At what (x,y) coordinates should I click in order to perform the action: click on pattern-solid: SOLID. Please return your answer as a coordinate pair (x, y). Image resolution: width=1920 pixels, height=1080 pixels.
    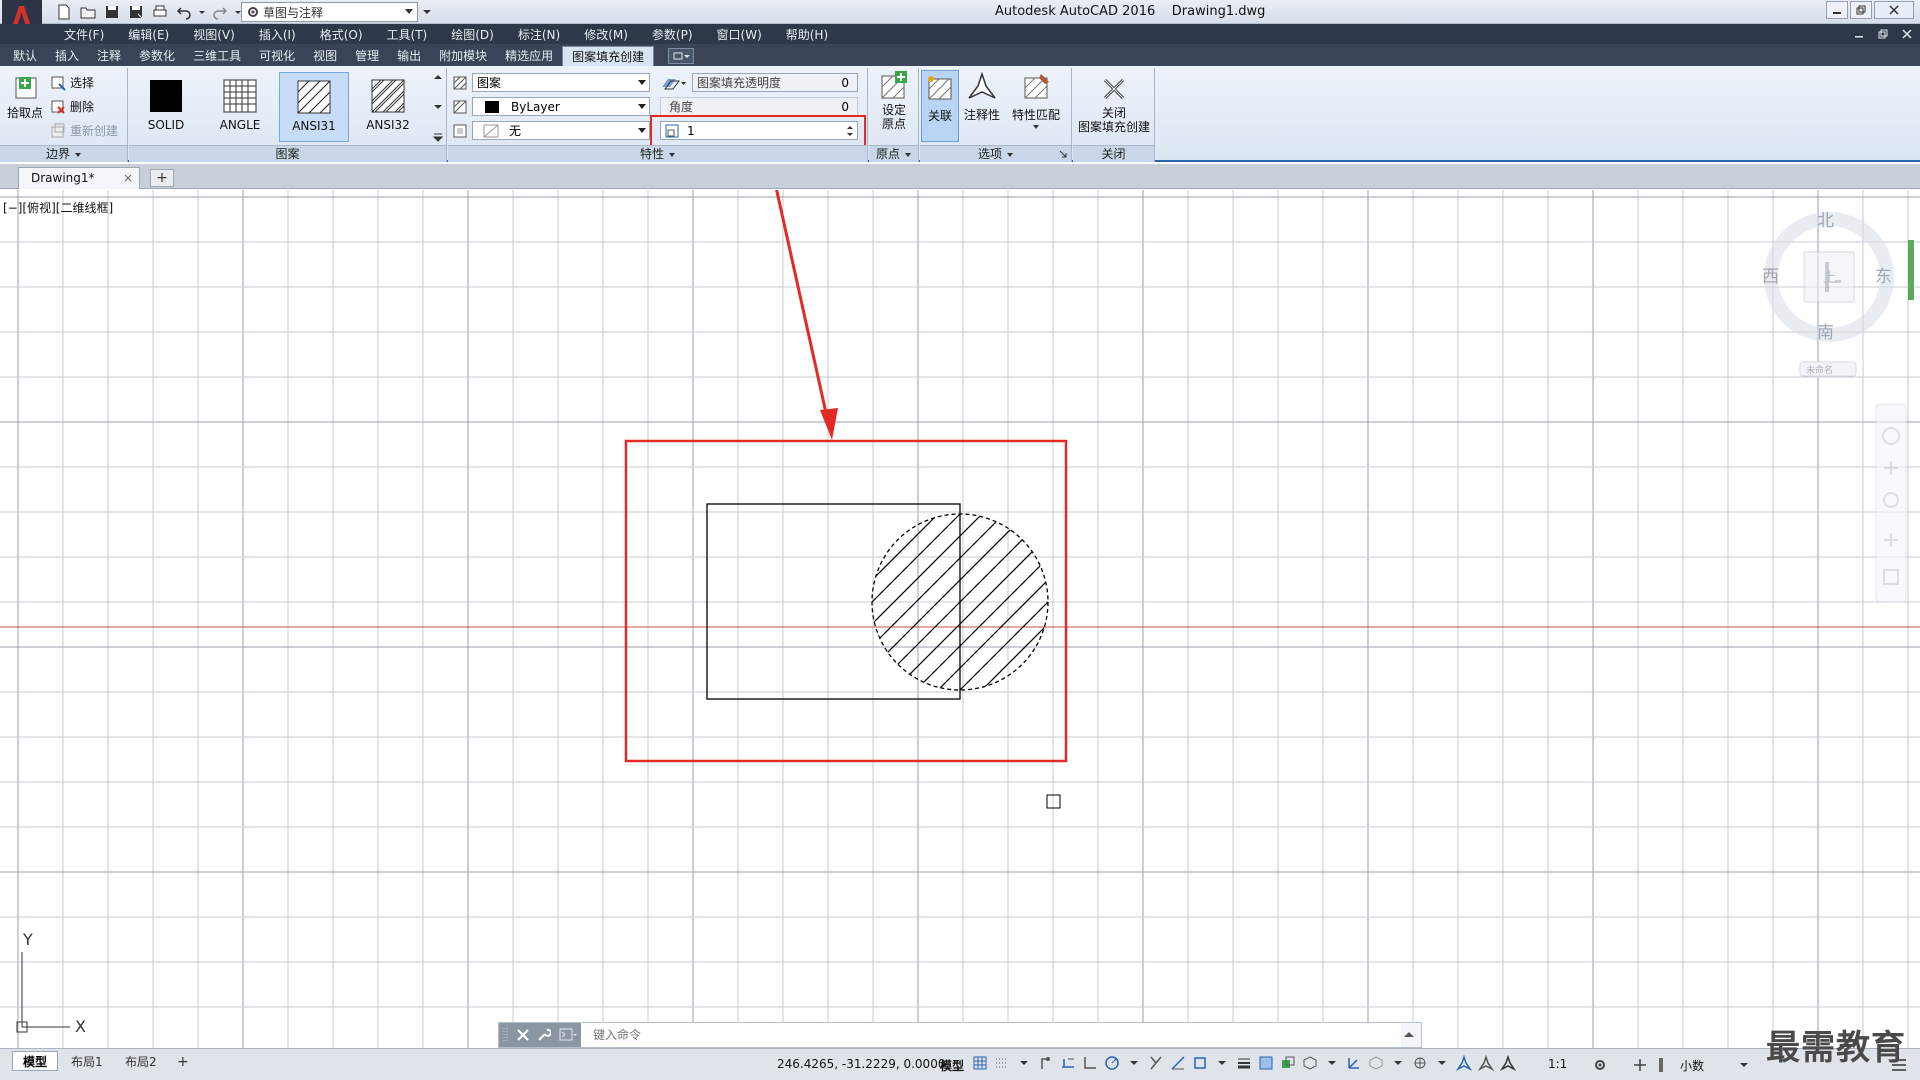
    Looking at the image, I should click on (166, 107).